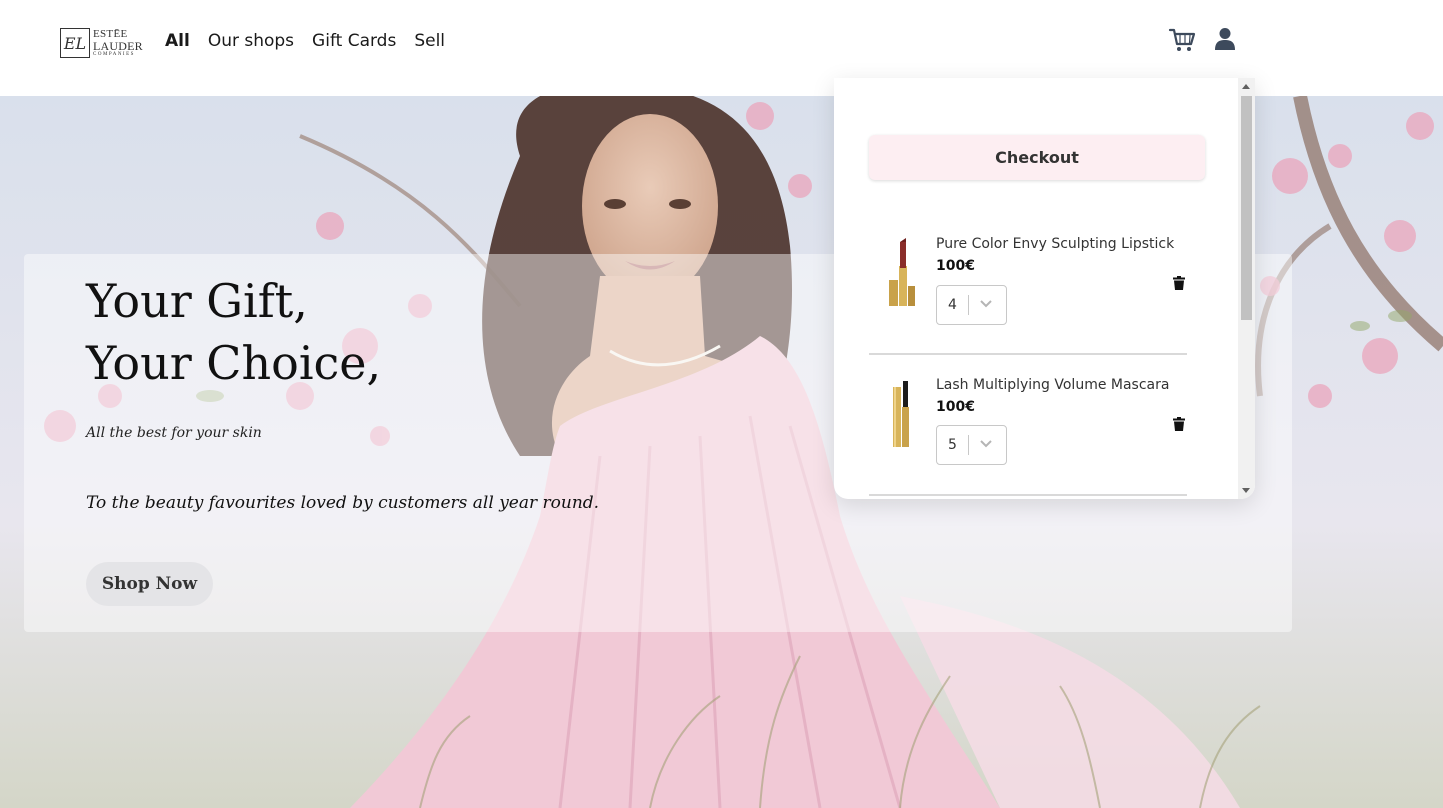 This screenshot has width=1443, height=808. I want to click on nav-item-our-shops: Our shops, so click(251, 41).